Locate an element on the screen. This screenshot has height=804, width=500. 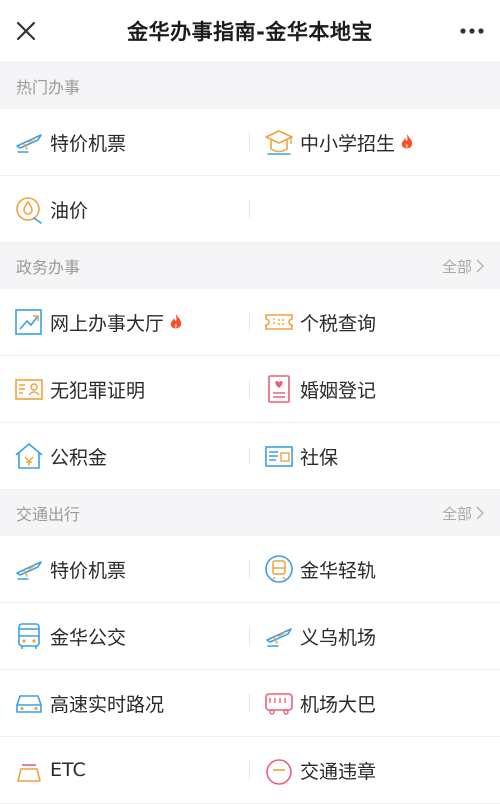
service-label: 个税查询 is located at coordinates (338, 323).